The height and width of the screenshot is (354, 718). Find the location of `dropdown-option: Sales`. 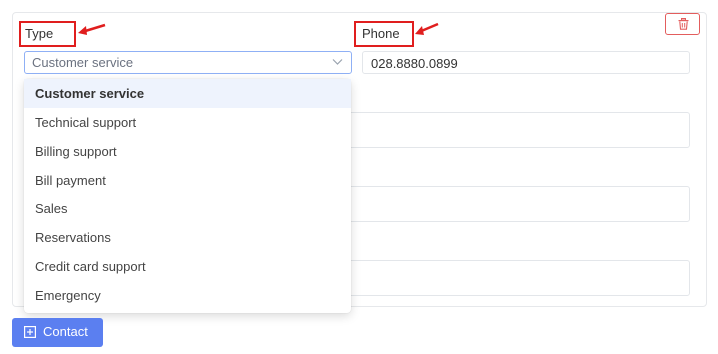

dropdown-option: Sales is located at coordinates (187, 208).